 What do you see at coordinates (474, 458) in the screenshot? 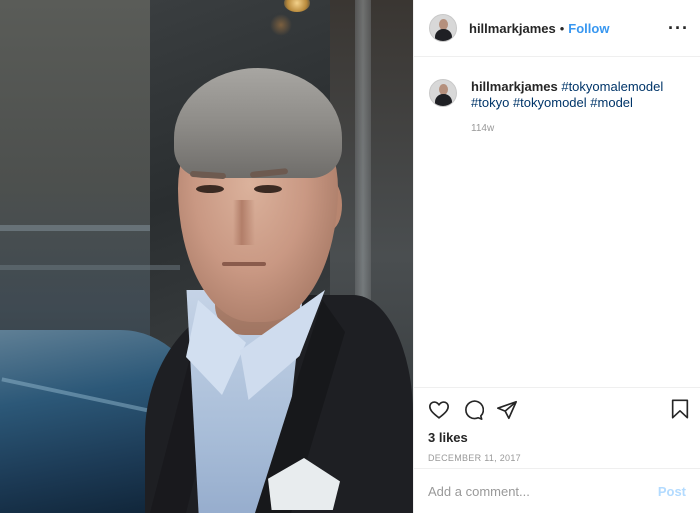
I see `post-date: DECEMBER 11, 2017` at bounding box center [474, 458].